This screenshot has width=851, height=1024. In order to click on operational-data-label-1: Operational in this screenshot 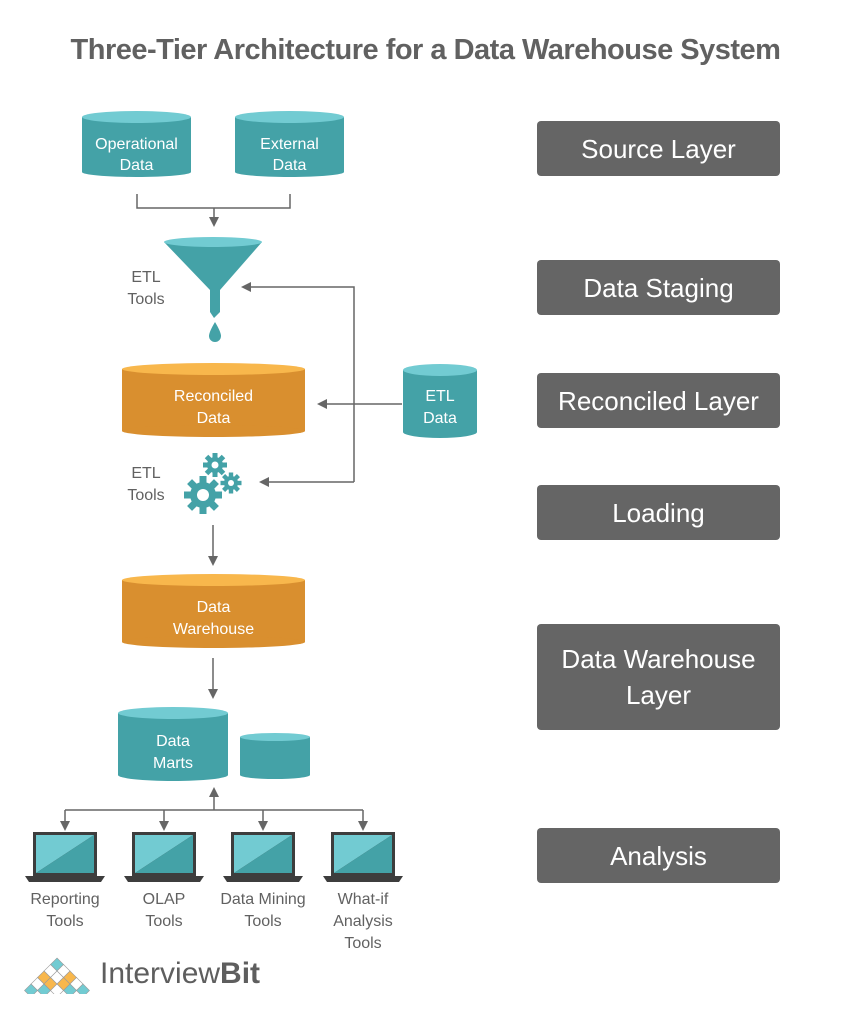, I will do `click(136, 144)`.